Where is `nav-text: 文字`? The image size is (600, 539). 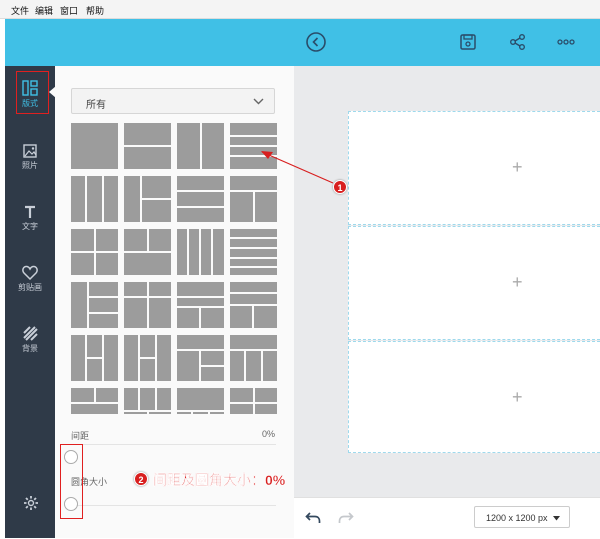 nav-text: 文字 is located at coordinates (30, 218).